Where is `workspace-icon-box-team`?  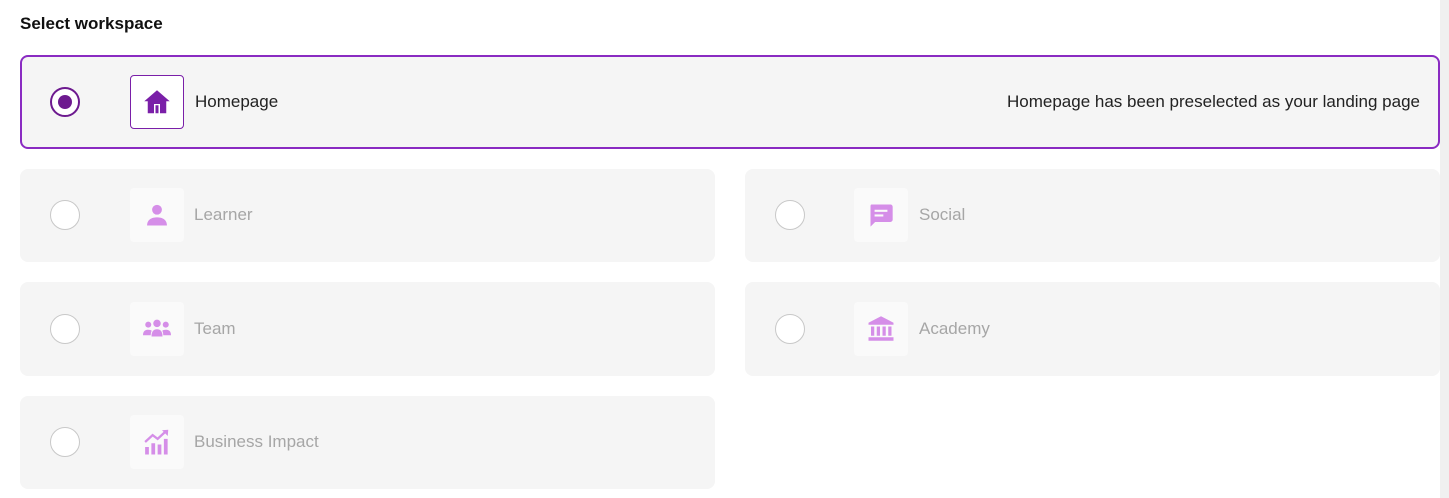 workspace-icon-box-team is located at coordinates (157, 329).